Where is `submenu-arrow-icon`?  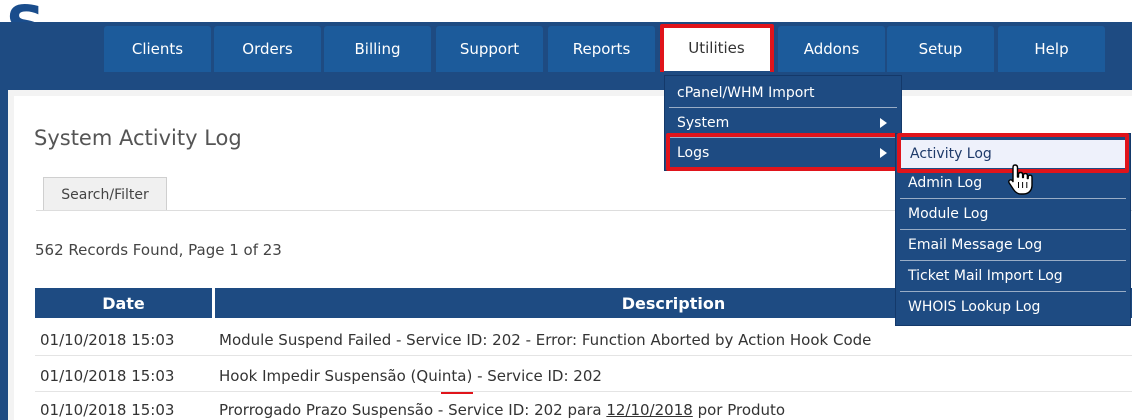
submenu-arrow-icon is located at coordinates (883, 123).